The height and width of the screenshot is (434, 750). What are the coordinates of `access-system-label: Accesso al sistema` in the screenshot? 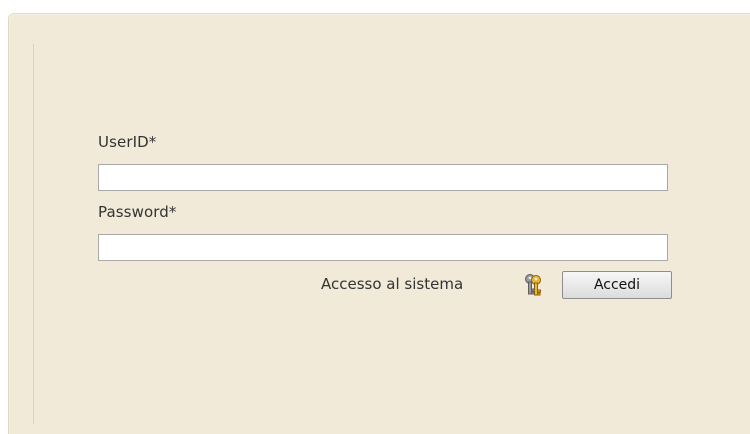 It's located at (392, 284).